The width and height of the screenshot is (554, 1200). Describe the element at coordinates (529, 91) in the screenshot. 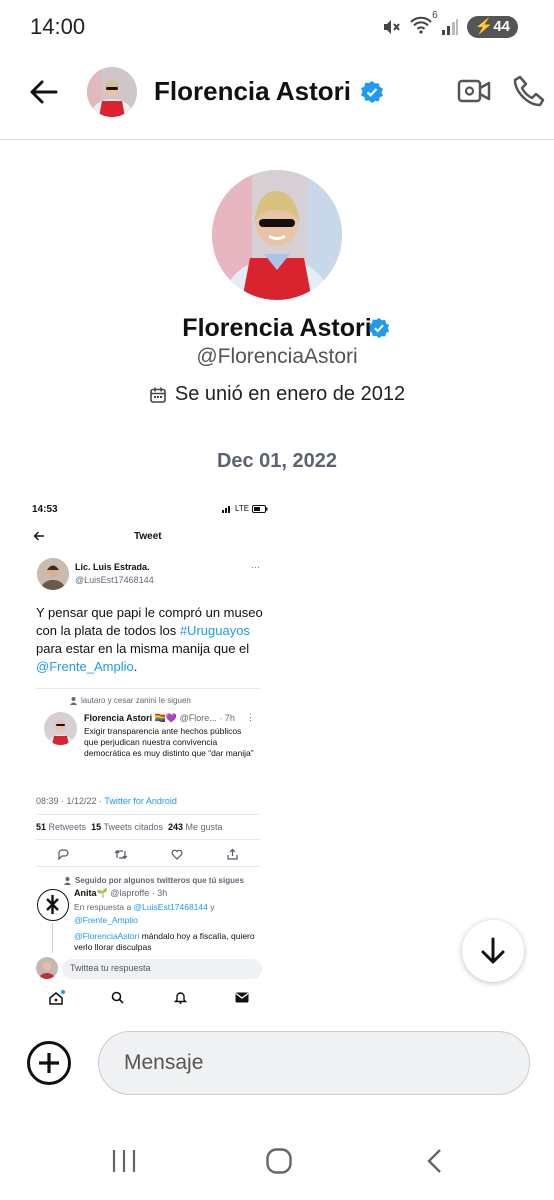

I see `phone-call-icon` at that location.